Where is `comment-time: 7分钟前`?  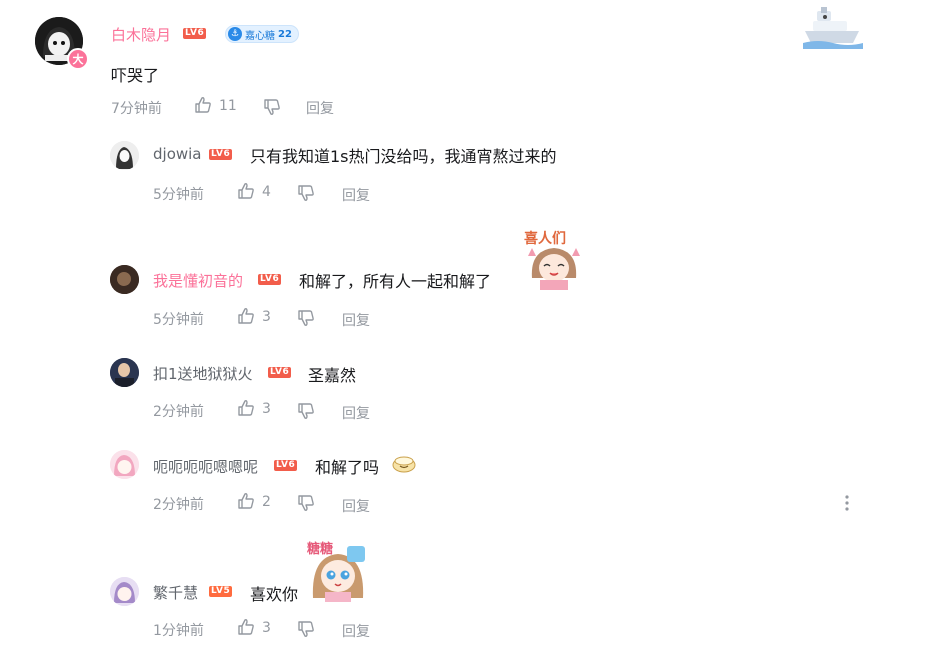
comment-time: 7分钟前 is located at coordinates (136, 109).